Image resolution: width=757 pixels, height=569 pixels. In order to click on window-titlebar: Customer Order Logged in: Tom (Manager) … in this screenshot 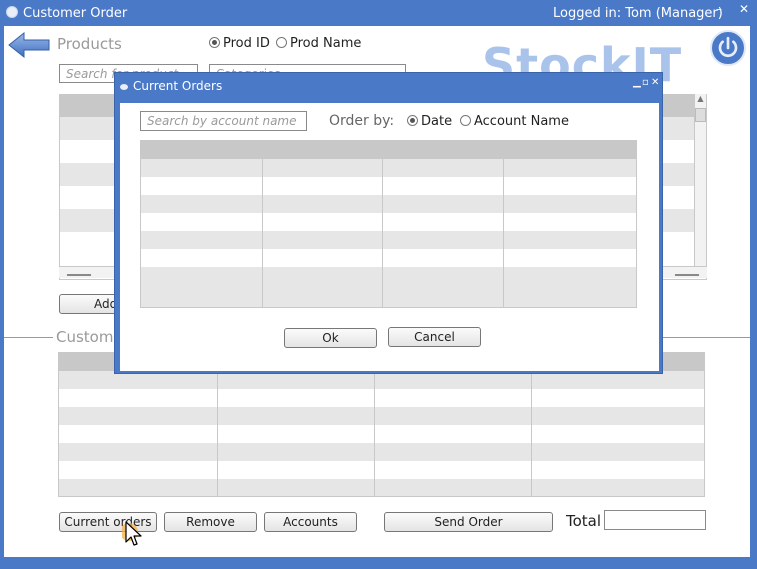, I will do `click(378, 13)`.